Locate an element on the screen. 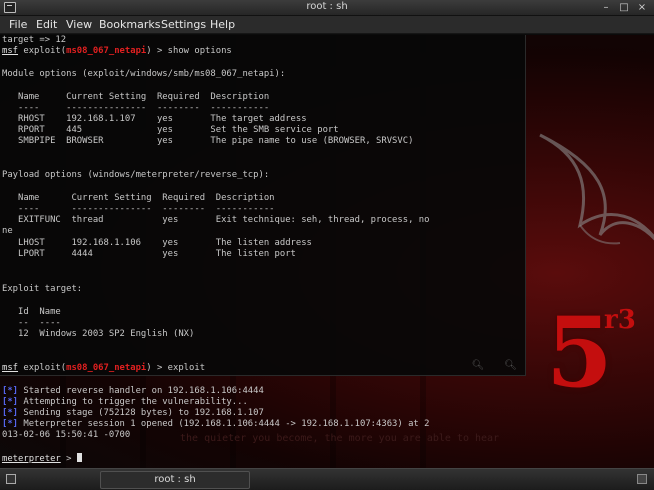 The image size is (654, 490). kali-version-suffix: r3 is located at coordinates (620, 320).